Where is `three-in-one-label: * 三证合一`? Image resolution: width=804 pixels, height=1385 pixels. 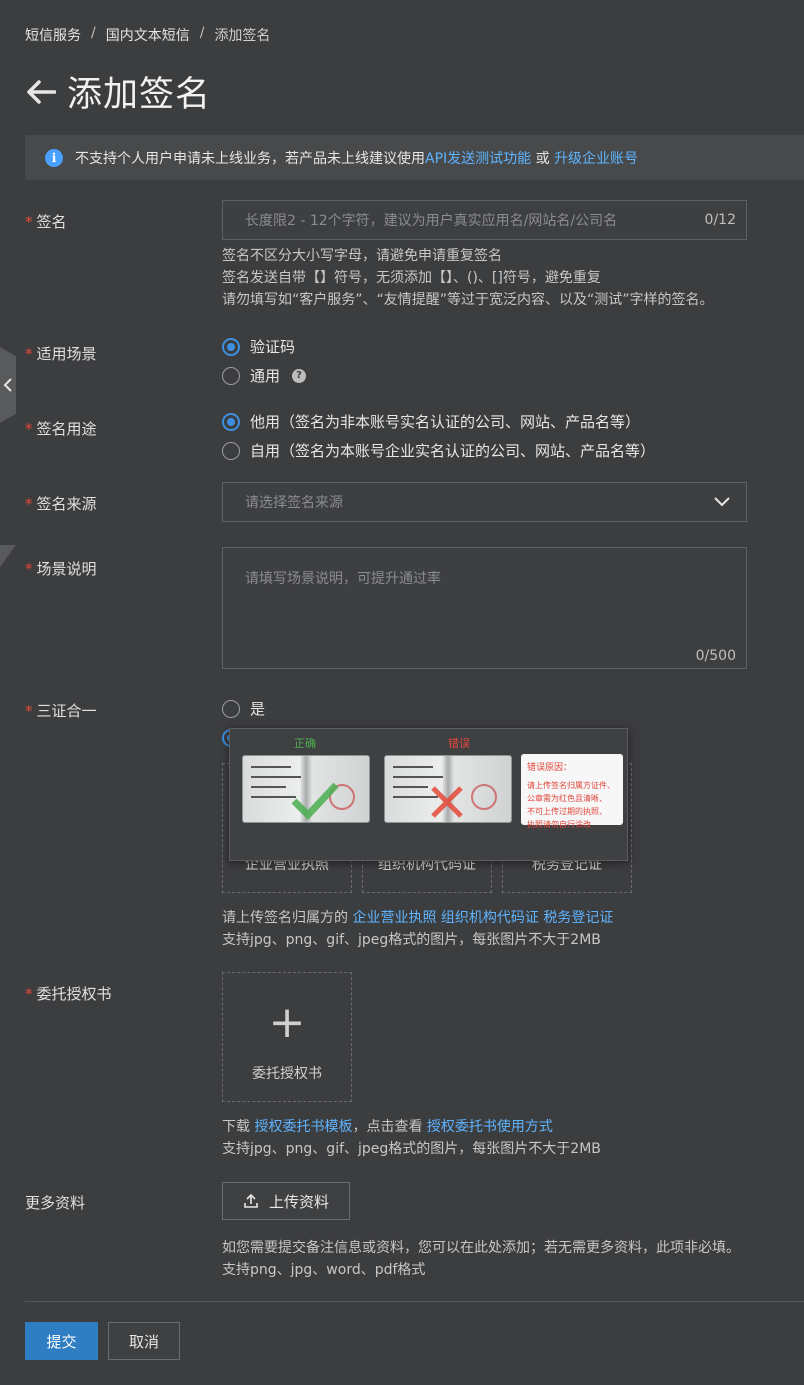
three-in-one-label: * 三证合一 is located at coordinates (61, 711).